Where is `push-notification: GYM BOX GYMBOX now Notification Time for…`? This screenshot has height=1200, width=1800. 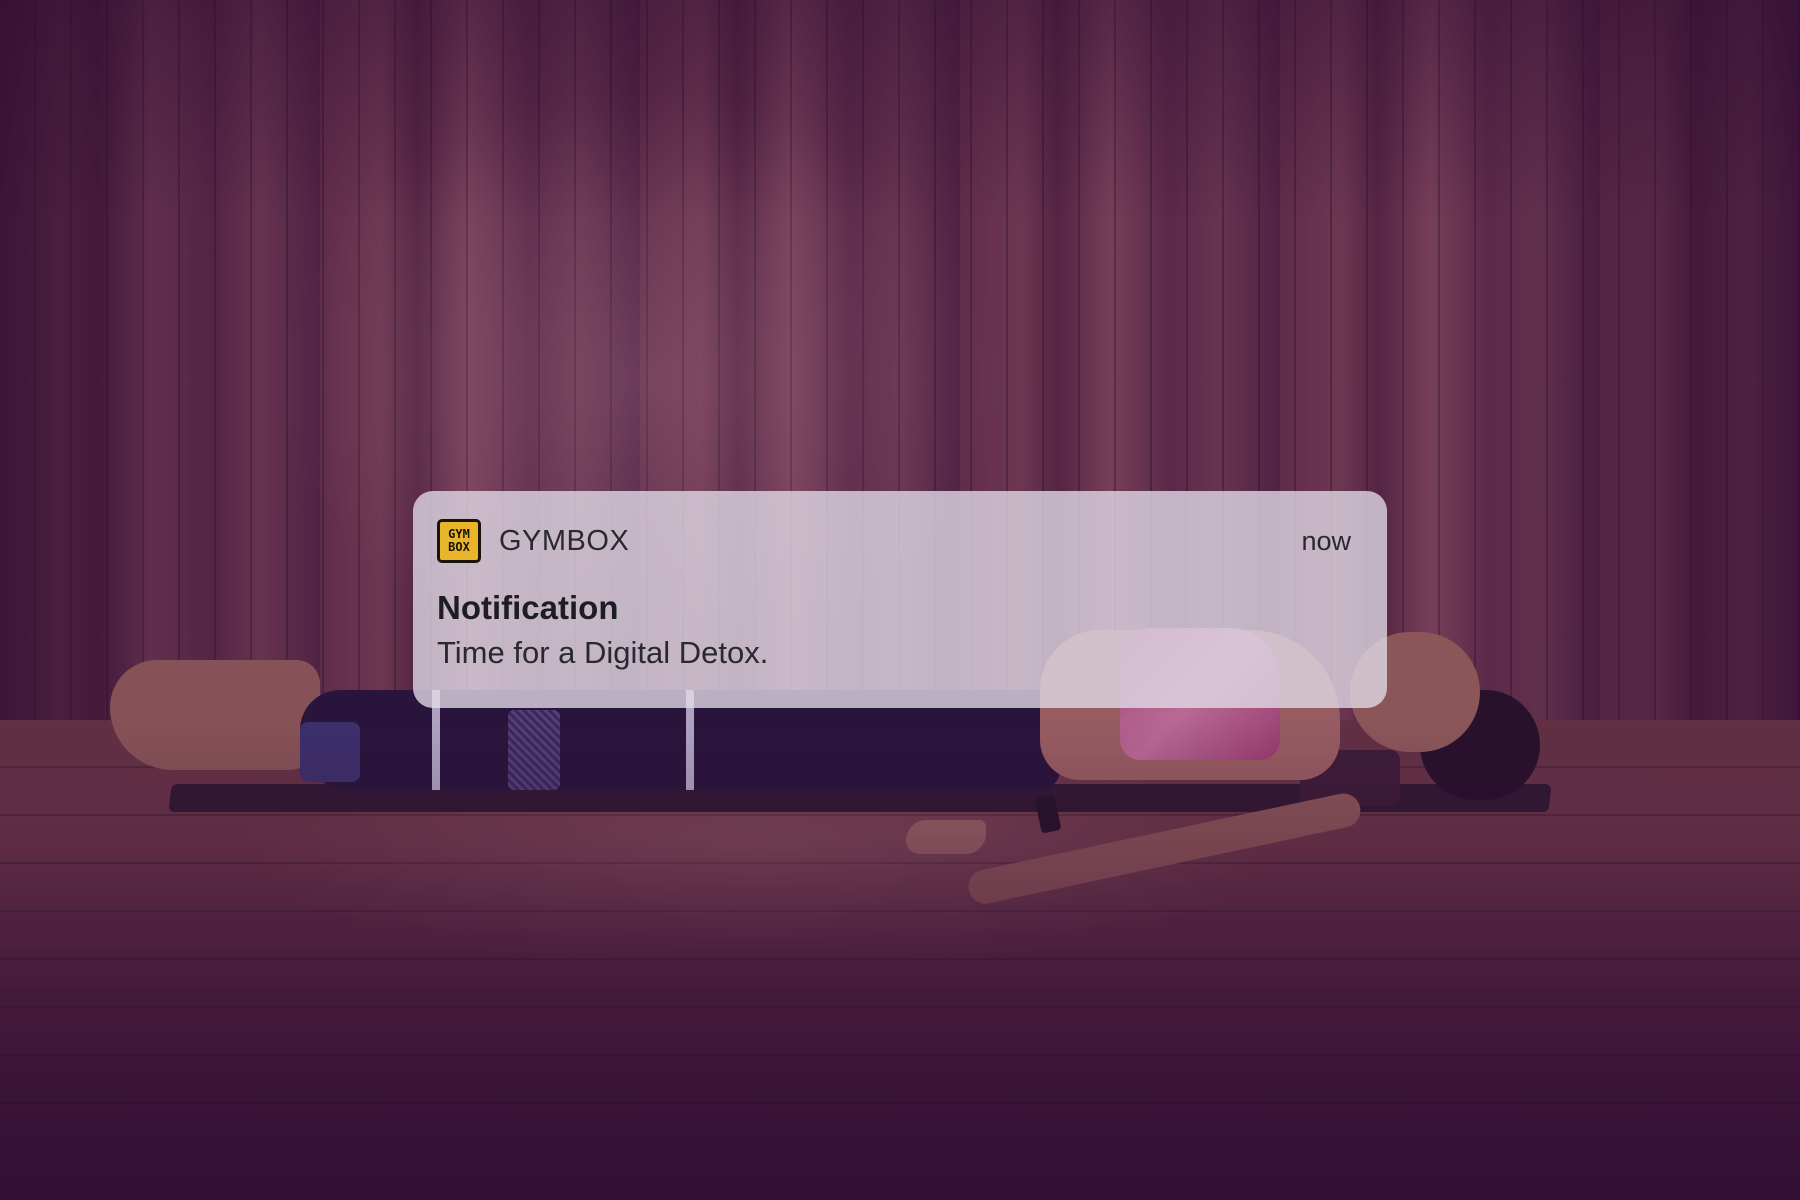
push-notification: GYM BOX GYMBOX now Notification Time for… is located at coordinates (900, 599).